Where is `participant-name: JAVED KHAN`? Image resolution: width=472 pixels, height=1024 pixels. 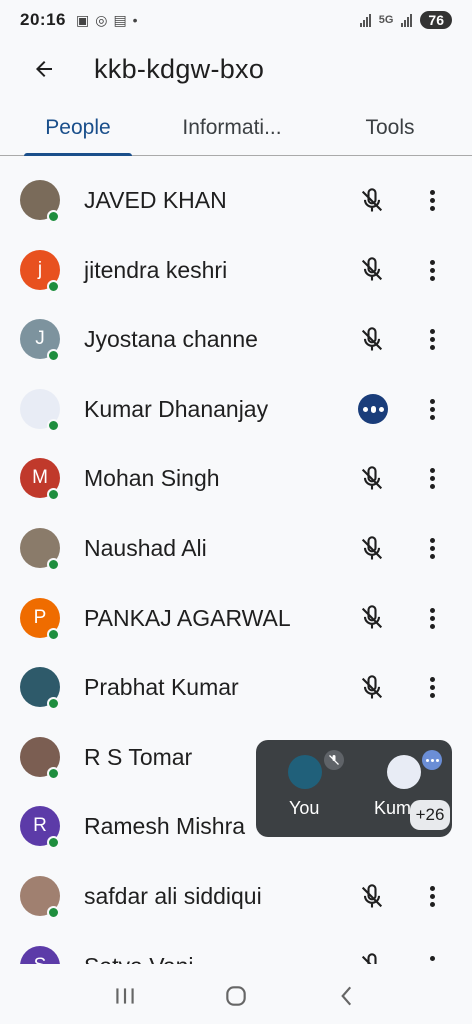
participant-name: JAVED KHAN is located at coordinates (155, 200).